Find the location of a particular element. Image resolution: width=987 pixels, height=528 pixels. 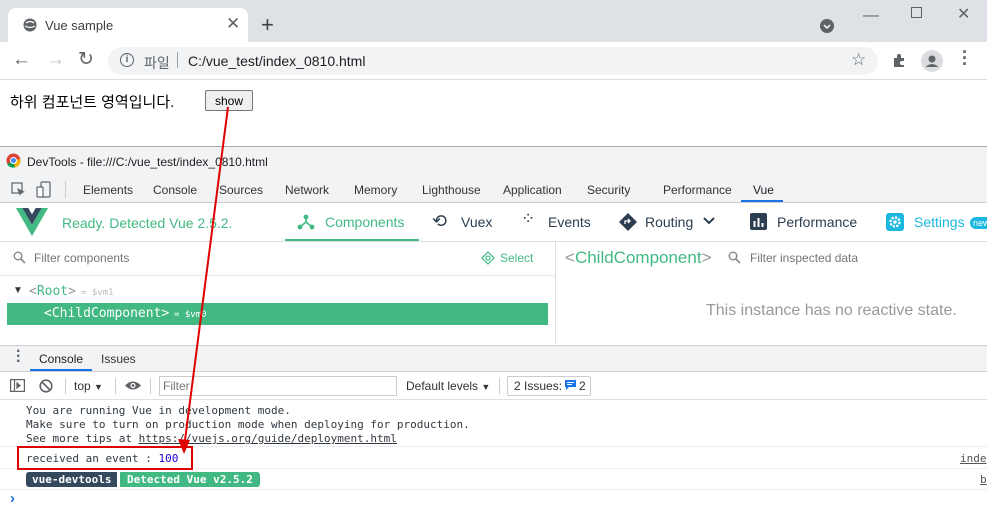

tab-console: Console is located at coordinates (175, 190).